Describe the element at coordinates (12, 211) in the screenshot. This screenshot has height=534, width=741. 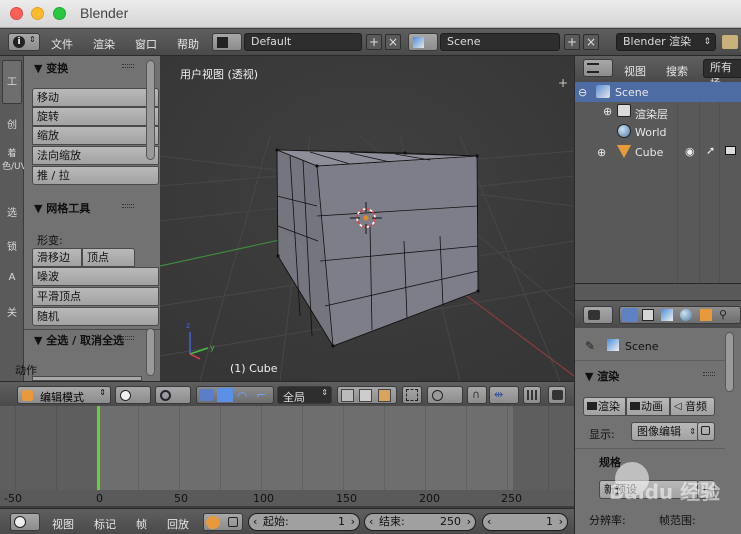
I see `tab-select: 选` at that location.